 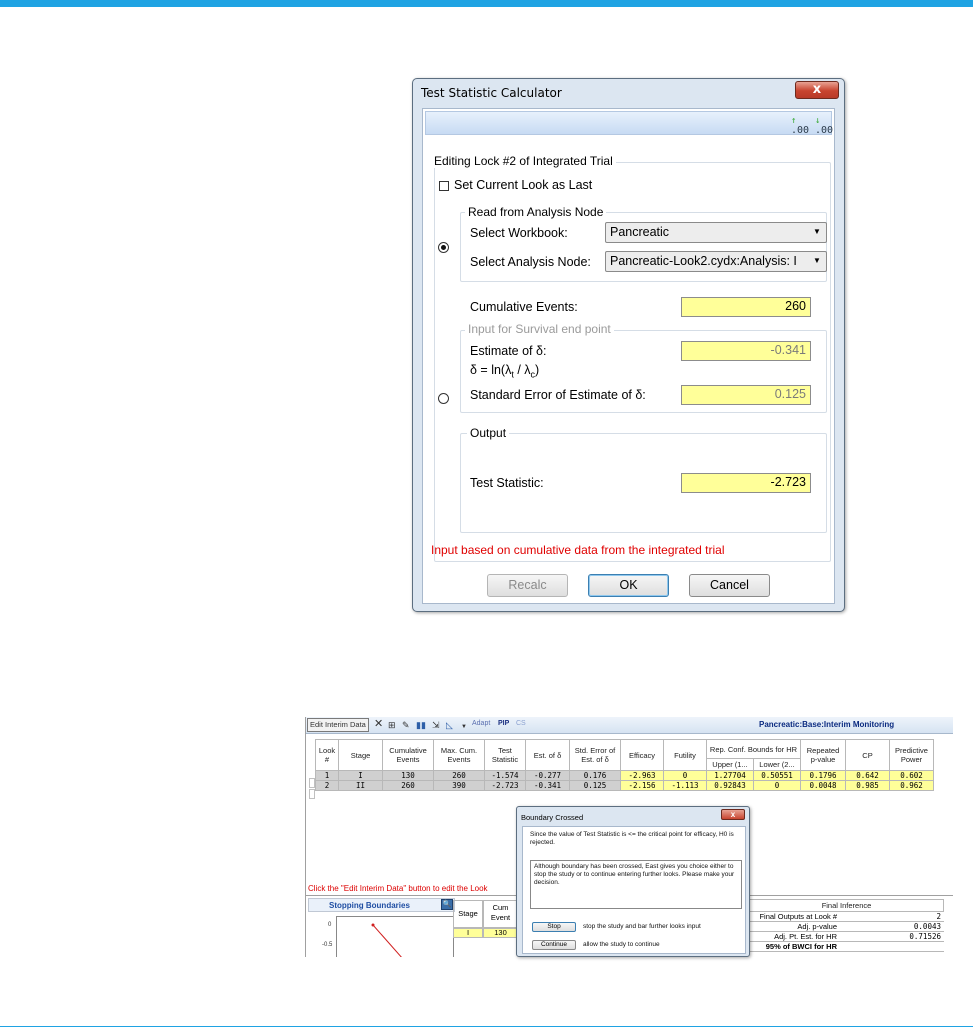 I want to click on cell: 0.1796, so click(x=823, y=775).